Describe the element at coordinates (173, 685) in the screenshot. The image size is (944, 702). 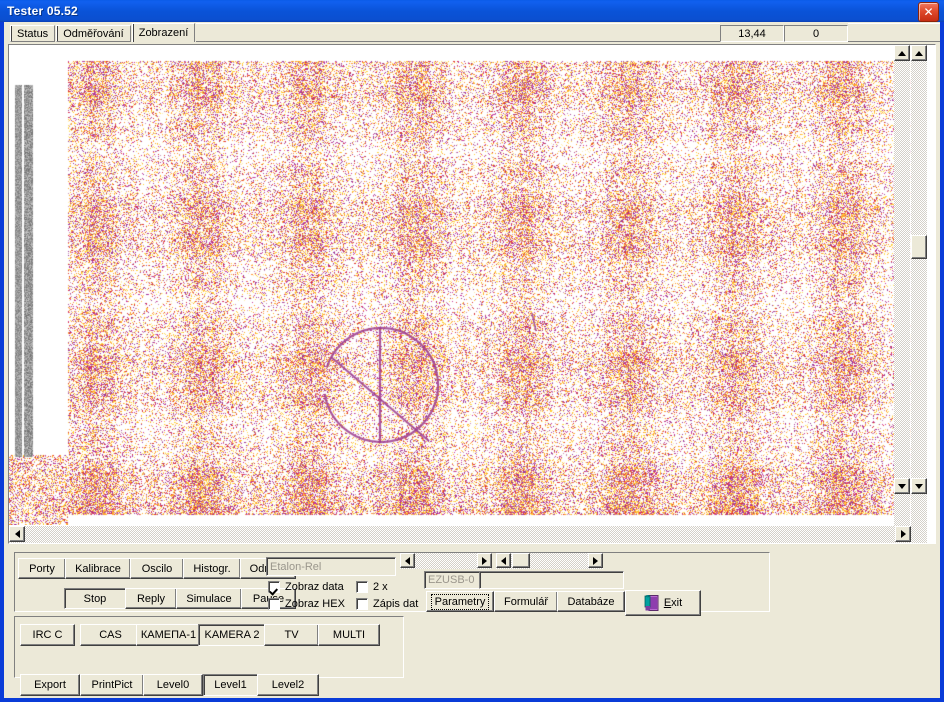
I see `button-level0: Level0` at that location.